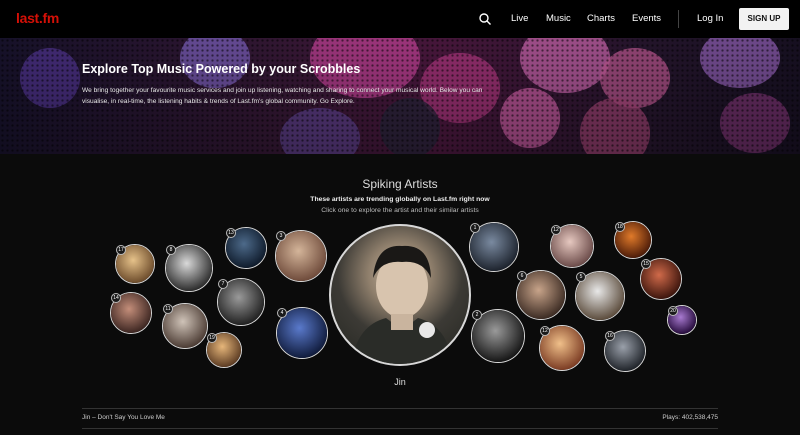  Describe the element at coordinates (522, 276) in the screenshot. I see `artist-rank-badge: 6` at that location.